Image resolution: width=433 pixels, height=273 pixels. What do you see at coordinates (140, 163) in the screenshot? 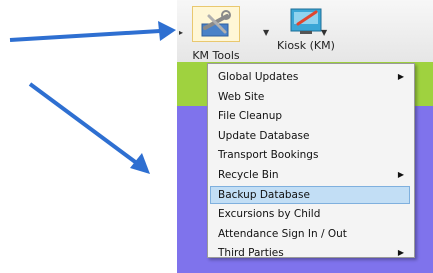
I see `annotation-arrowhead-menu` at bounding box center [140, 163].